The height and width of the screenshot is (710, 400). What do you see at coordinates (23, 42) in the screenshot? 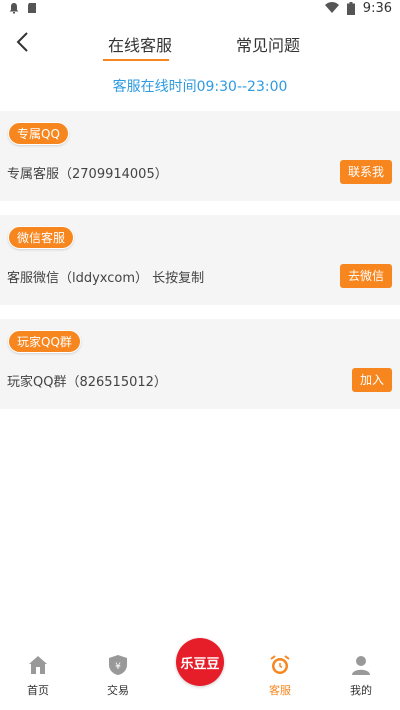
I see `back-arrow-icon` at bounding box center [23, 42].